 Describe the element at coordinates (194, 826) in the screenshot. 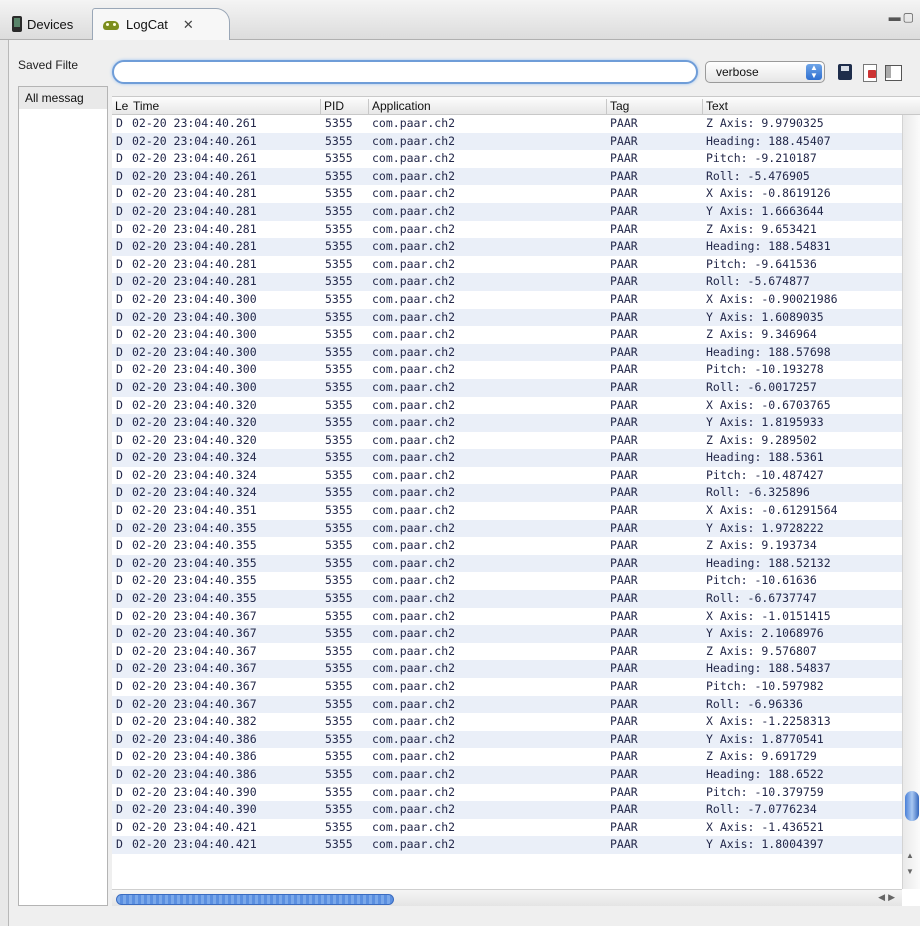

I see `cell-time: 02-20 23:04:40.421` at that location.